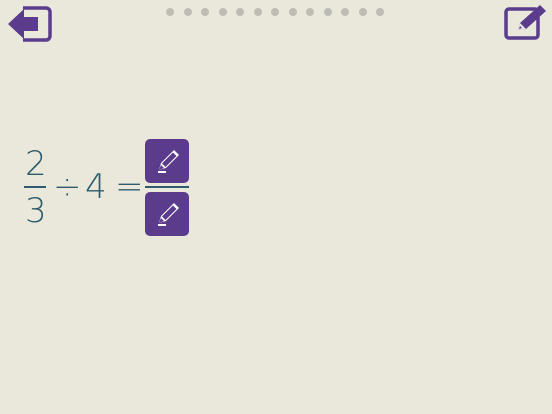  What do you see at coordinates (67, 187) in the screenshot?
I see `division-sign: ÷` at bounding box center [67, 187].